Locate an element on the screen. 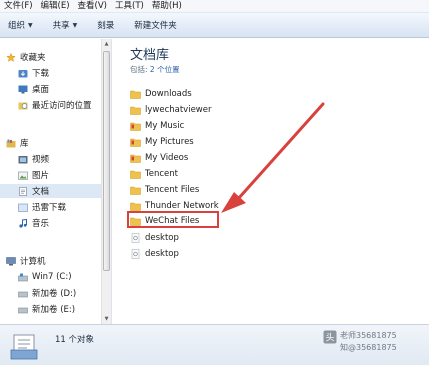  nav-drive-c-label: Win7 (C:) is located at coordinates (52, 277).